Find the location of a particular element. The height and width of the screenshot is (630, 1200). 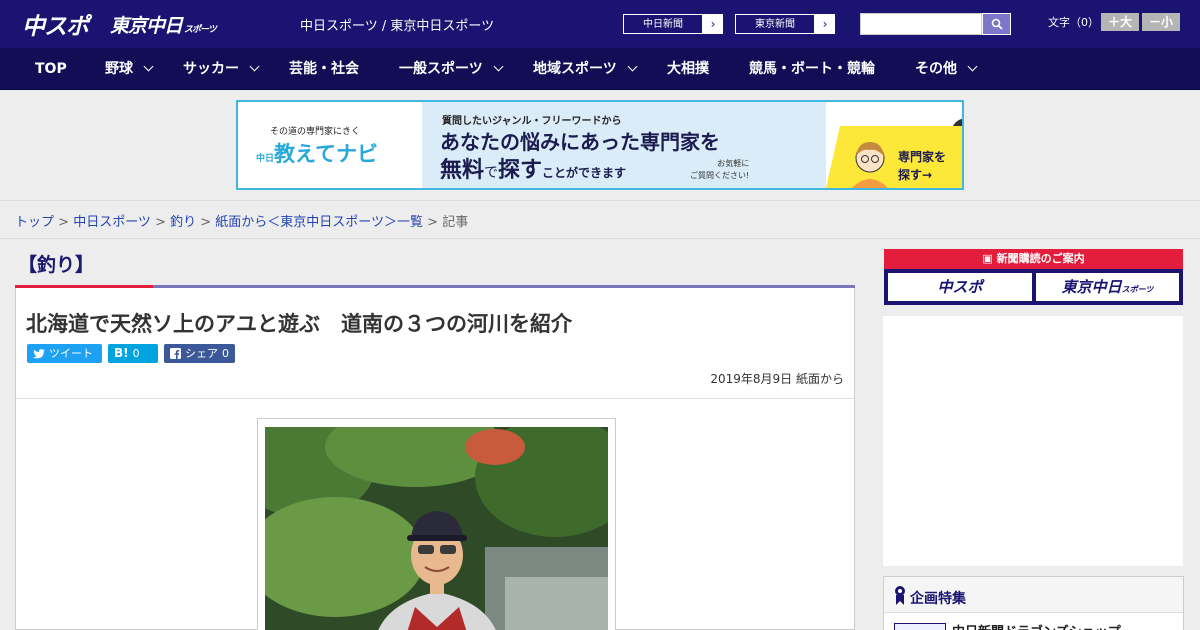

chuspo-logo: 中スポ is located at coordinates (55, 24).